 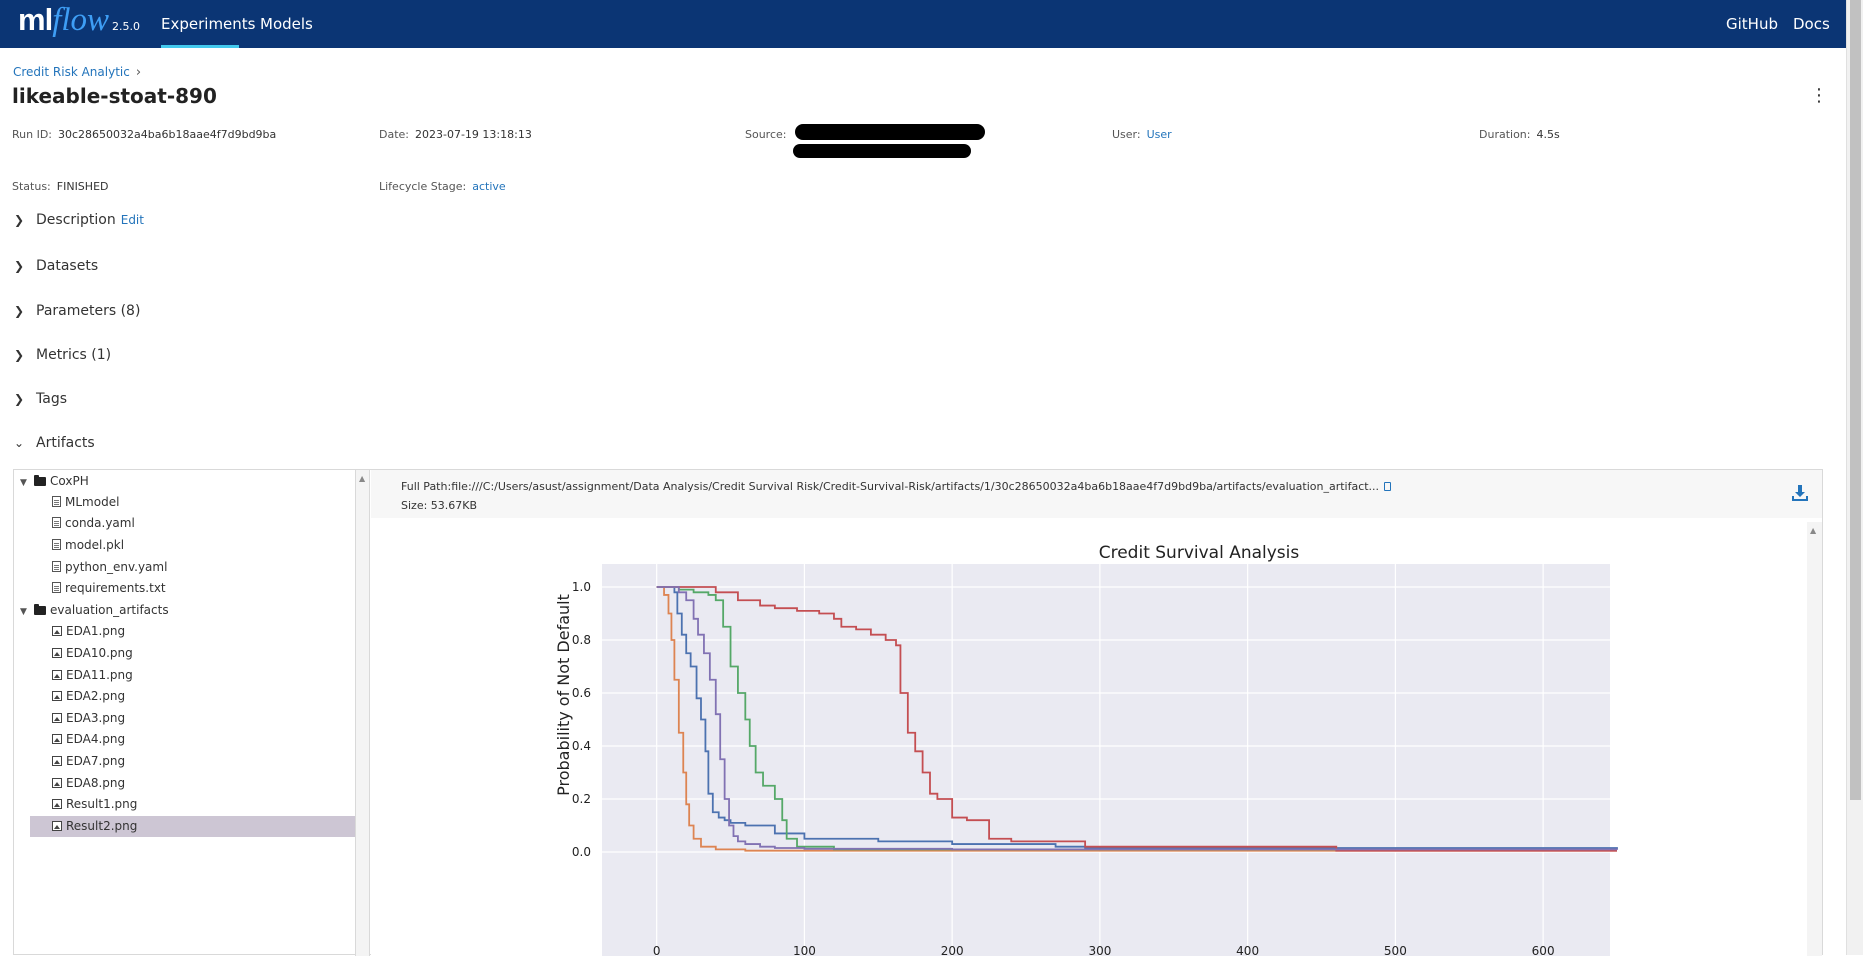 What do you see at coordinates (88, 545) in the screenshot?
I see `tree-file: model.pkl` at bounding box center [88, 545].